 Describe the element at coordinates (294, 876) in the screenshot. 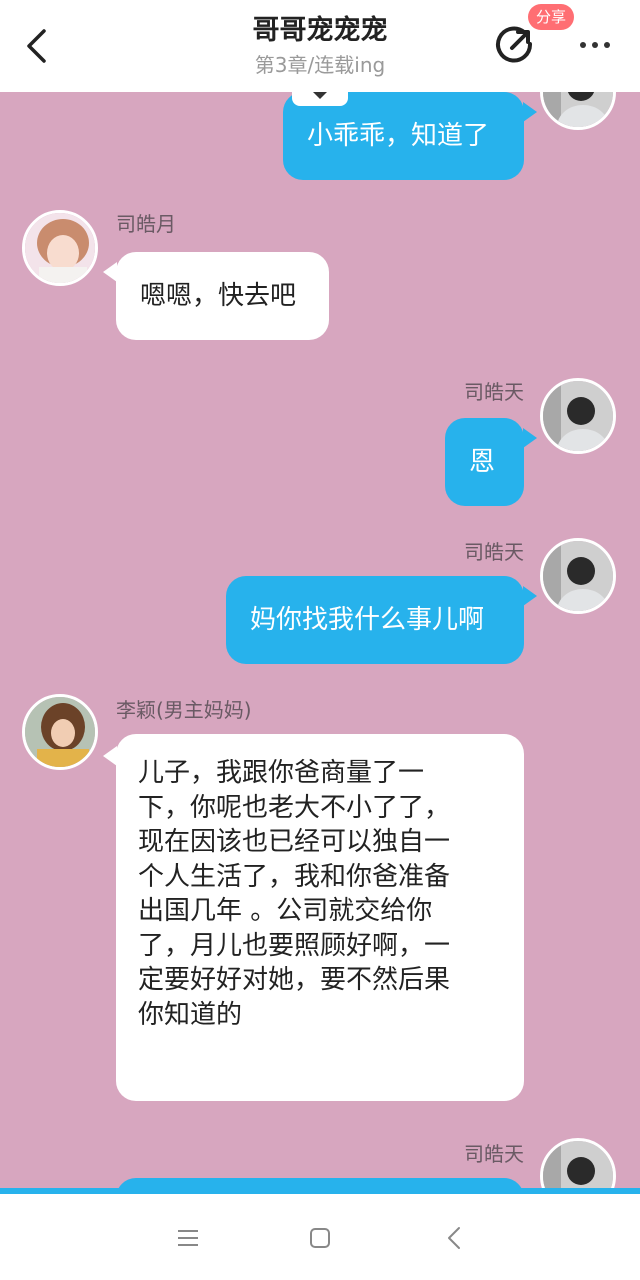

I see `message-line: 个人生活了，我和你爸准备` at that location.